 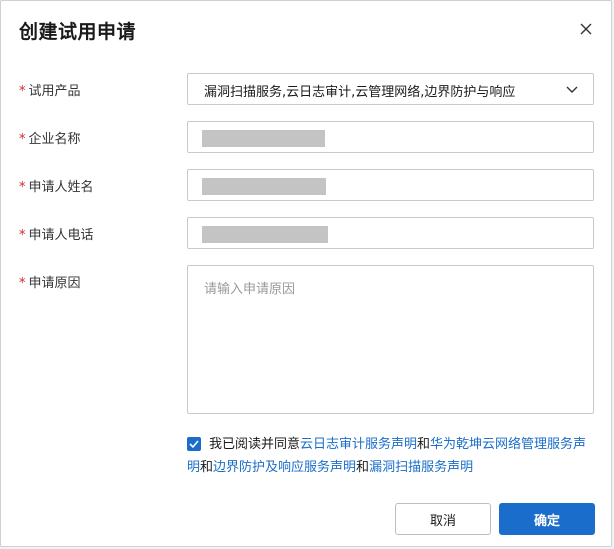 I want to click on check-icon, so click(x=194, y=444).